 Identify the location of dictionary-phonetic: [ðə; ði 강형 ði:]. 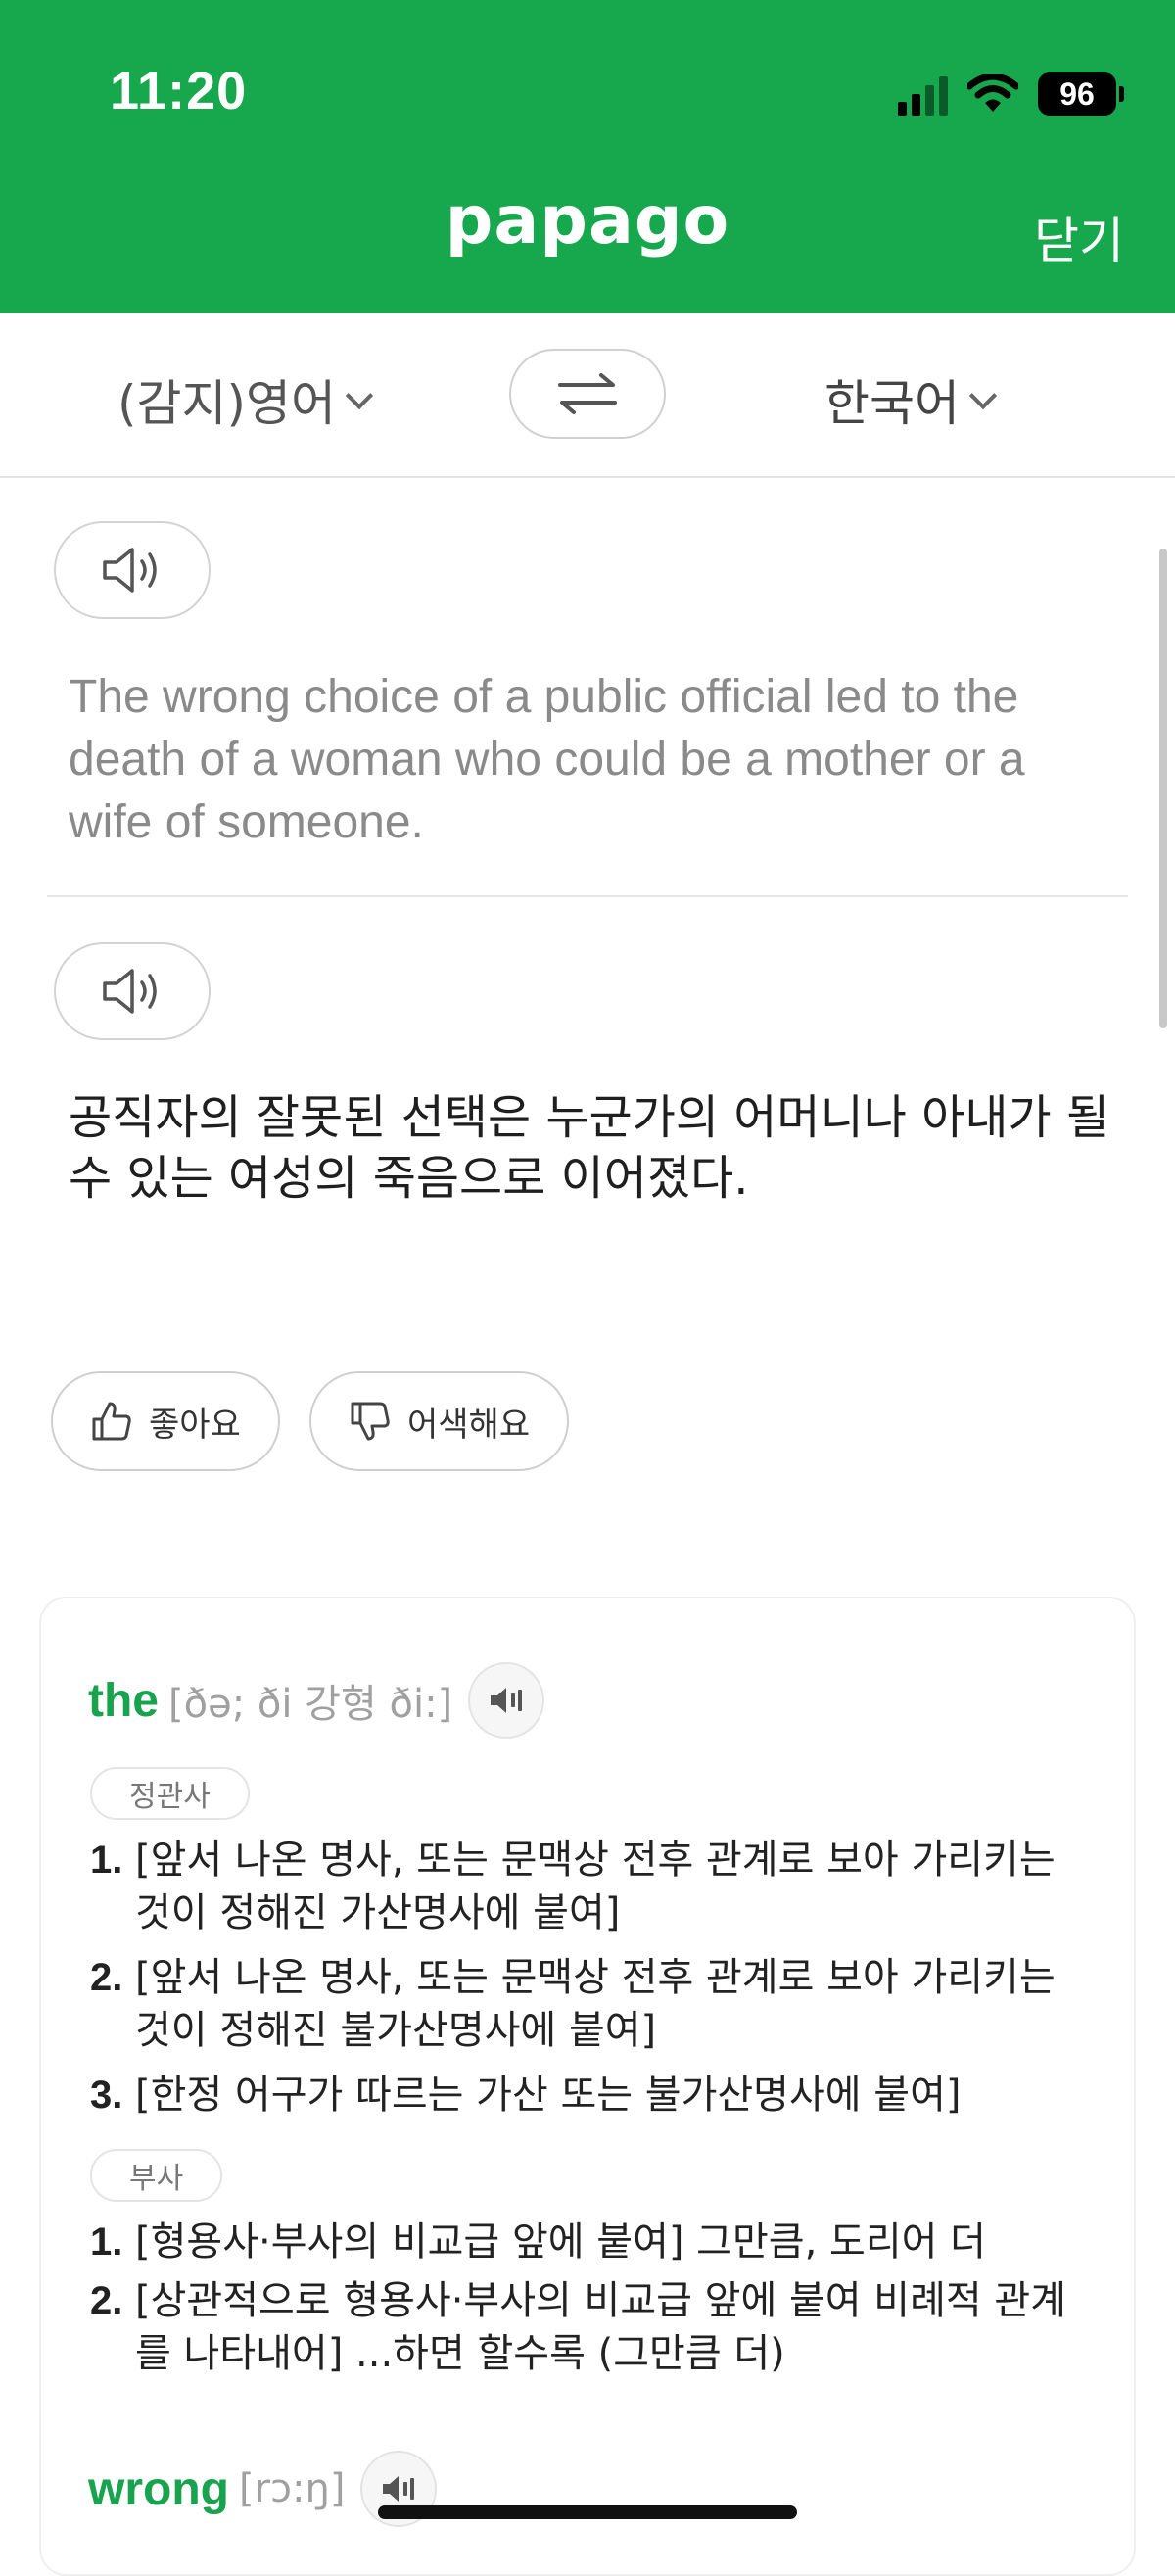
(310, 1704).